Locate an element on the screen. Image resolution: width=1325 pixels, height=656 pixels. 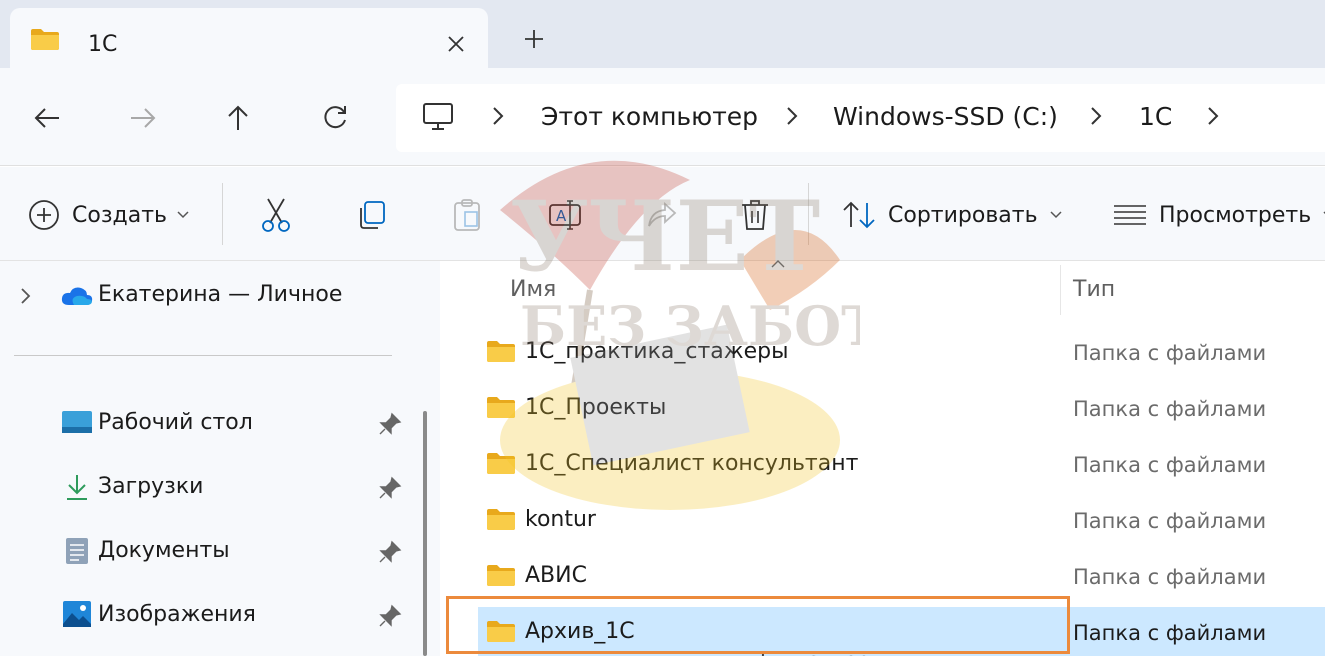
file-name: АВИС is located at coordinates (556, 575).